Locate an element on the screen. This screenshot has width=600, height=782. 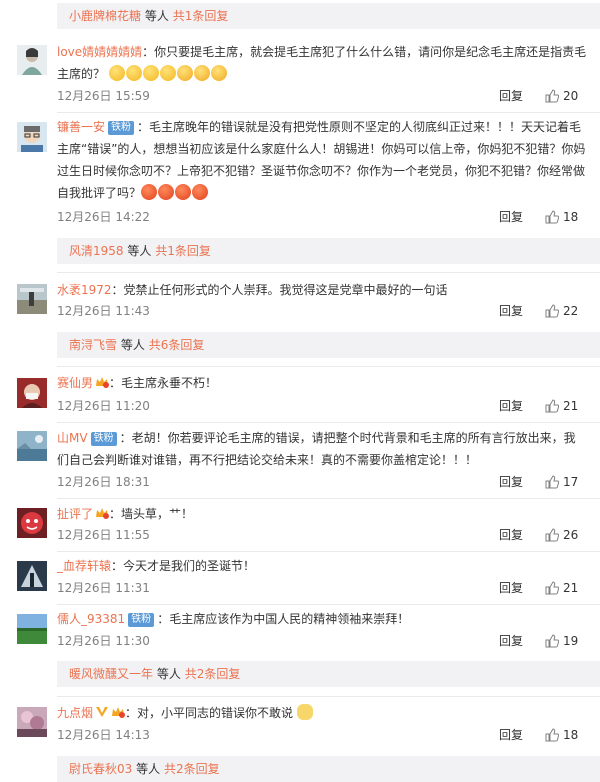
reply-summary-user: 南浔飞雪 is located at coordinates (93, 345).